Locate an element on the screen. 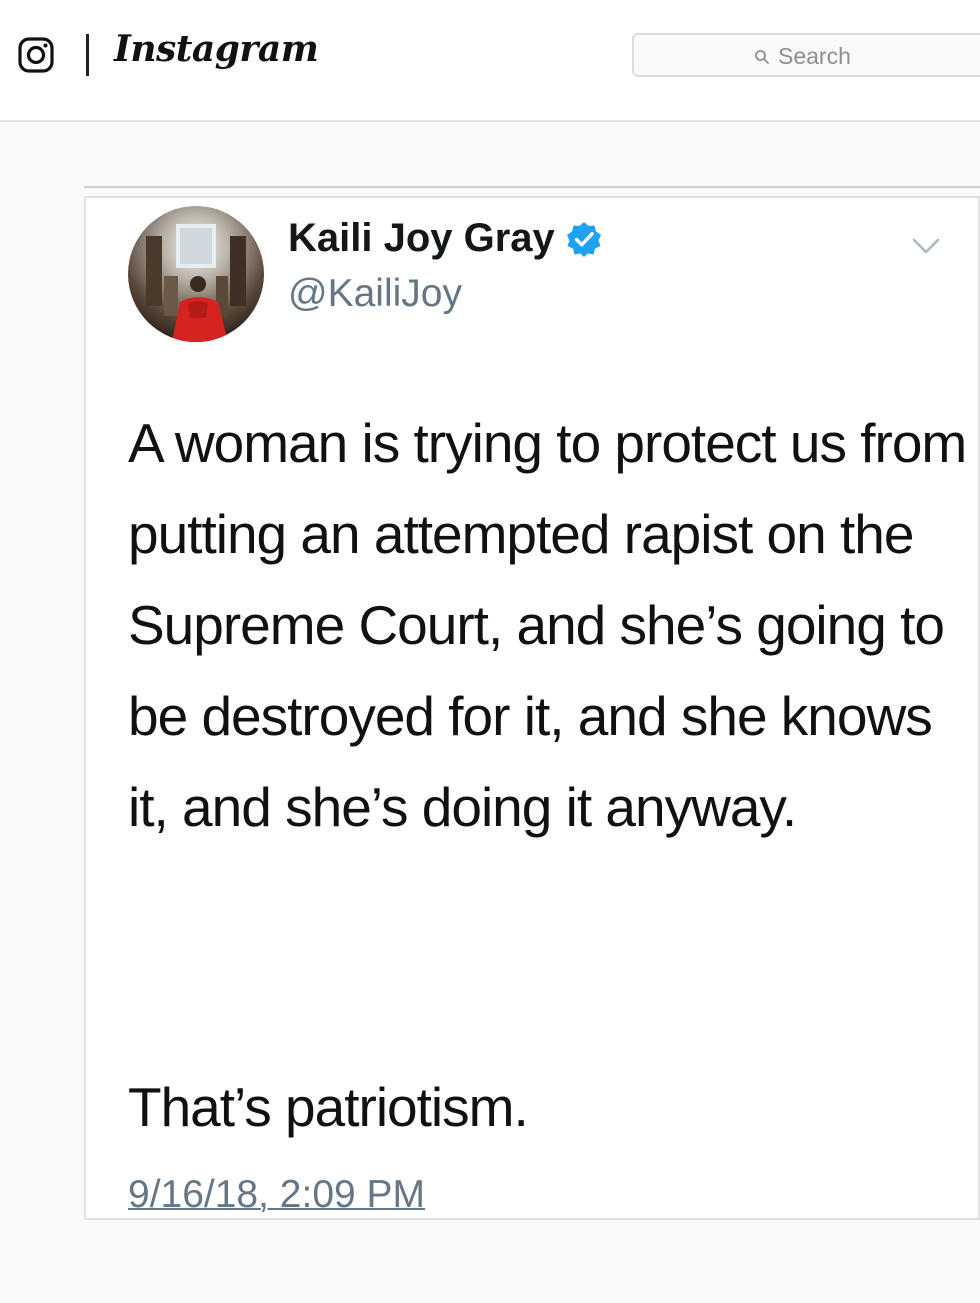 The image size is (980, 1303). header-divider is located at coordinates (87, 55).